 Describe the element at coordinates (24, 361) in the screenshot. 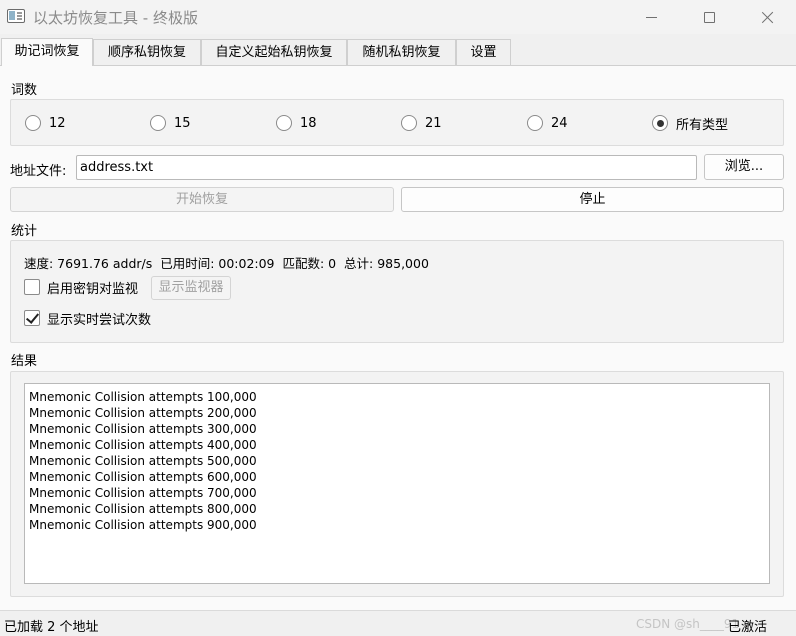

I see `results-label: 结果` at that location.